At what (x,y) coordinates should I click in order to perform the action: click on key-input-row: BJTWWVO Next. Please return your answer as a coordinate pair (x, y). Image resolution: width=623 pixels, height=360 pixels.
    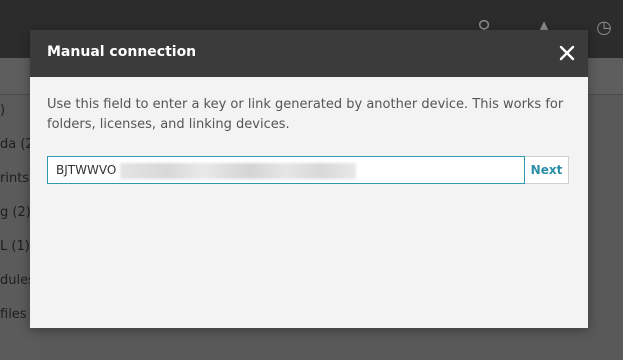
    Looking at the image, I should click on (309, 171).